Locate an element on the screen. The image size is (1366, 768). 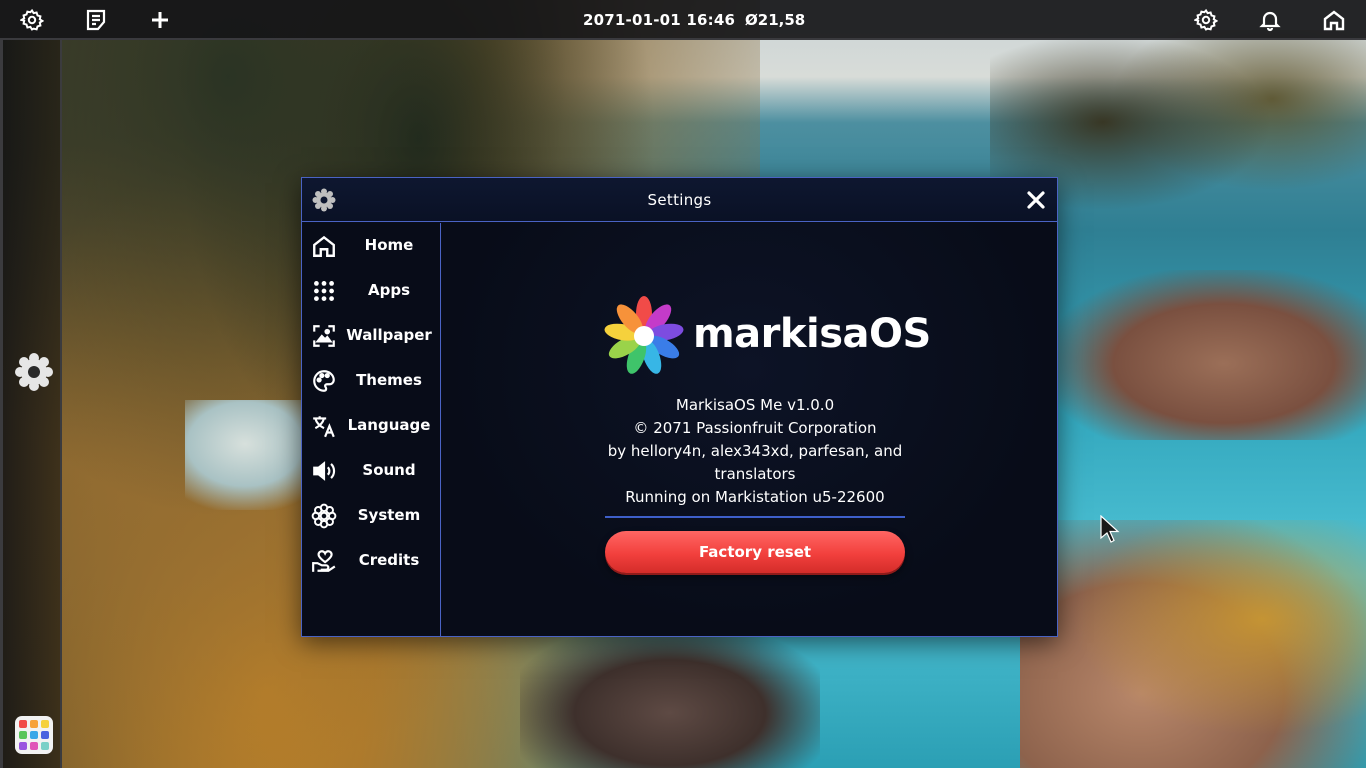
sidebar-item-label: Credits is located at coordinates (389, 560).